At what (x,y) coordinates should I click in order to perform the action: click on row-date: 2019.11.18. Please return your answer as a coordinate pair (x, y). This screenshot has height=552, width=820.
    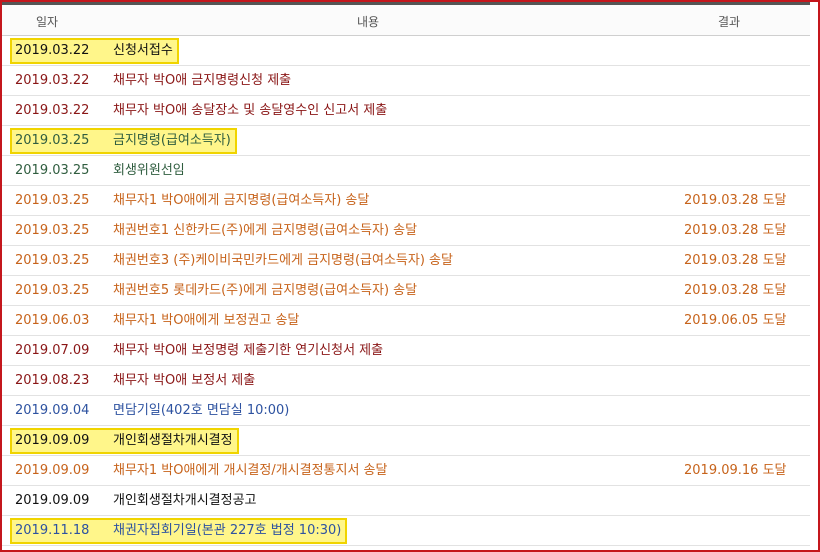
    Looking at the image, I should click on (52, 530).